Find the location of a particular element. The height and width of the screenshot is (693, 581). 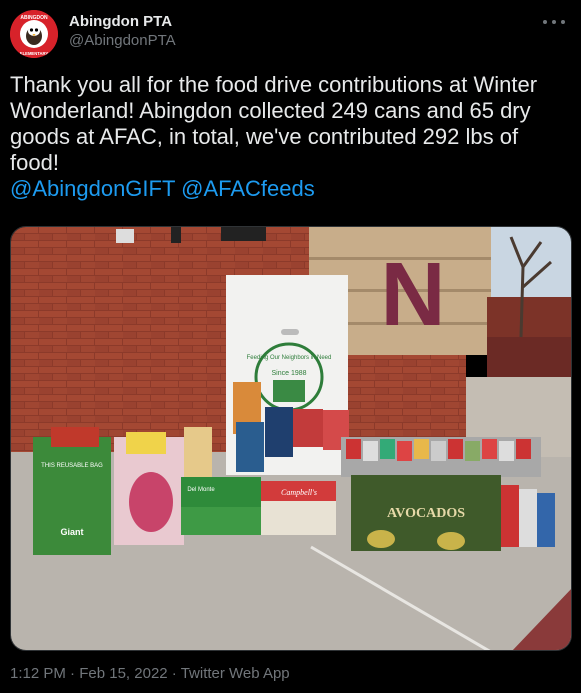

box-since: Since 1988 is located at coordinates (288, 373).